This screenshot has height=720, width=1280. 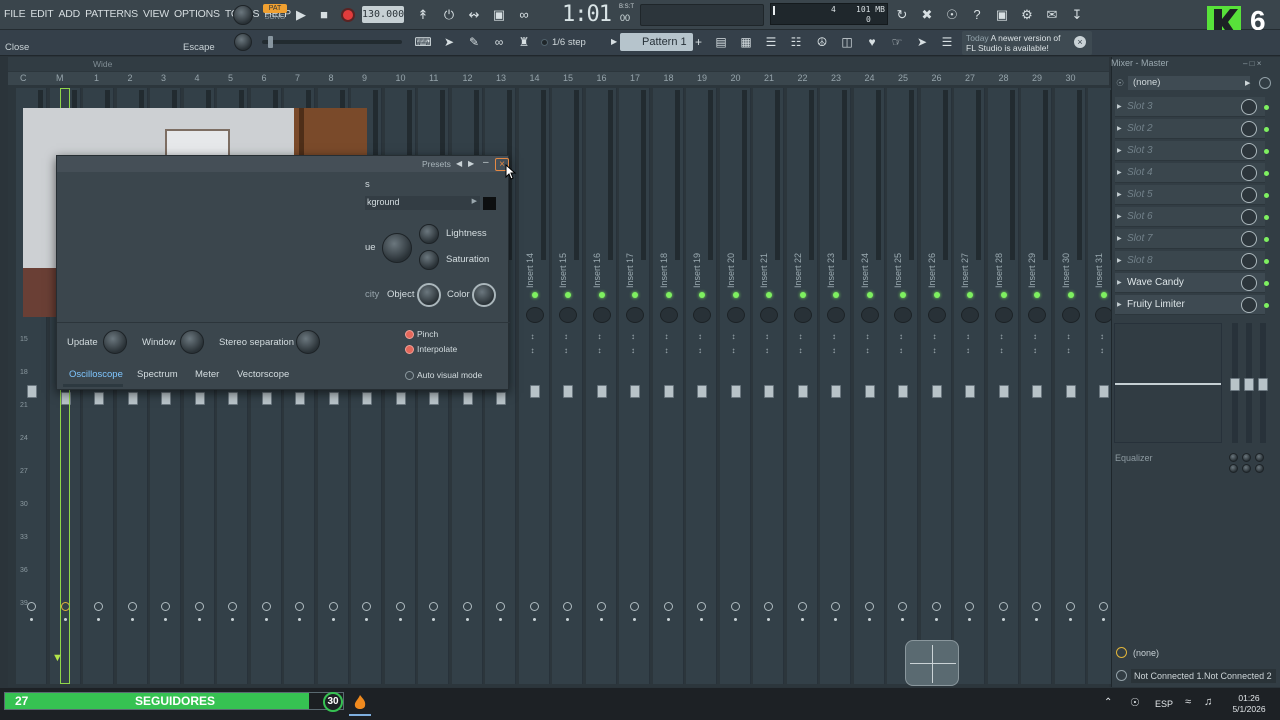 What do you see at coordinates (486, 162) in the screenshot?
I see `minimize-icon: –` at bounding box center [486, 162].